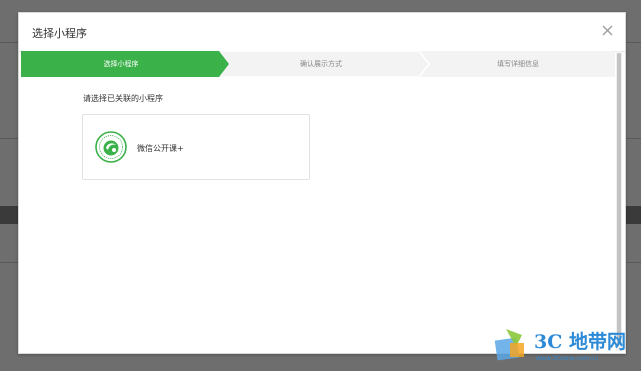 This screenshot has height=371, width=641. Describe the element at coordinates (196, 147) in the screenshot. I see `mini-program-card: 微信公开课+` at that location.